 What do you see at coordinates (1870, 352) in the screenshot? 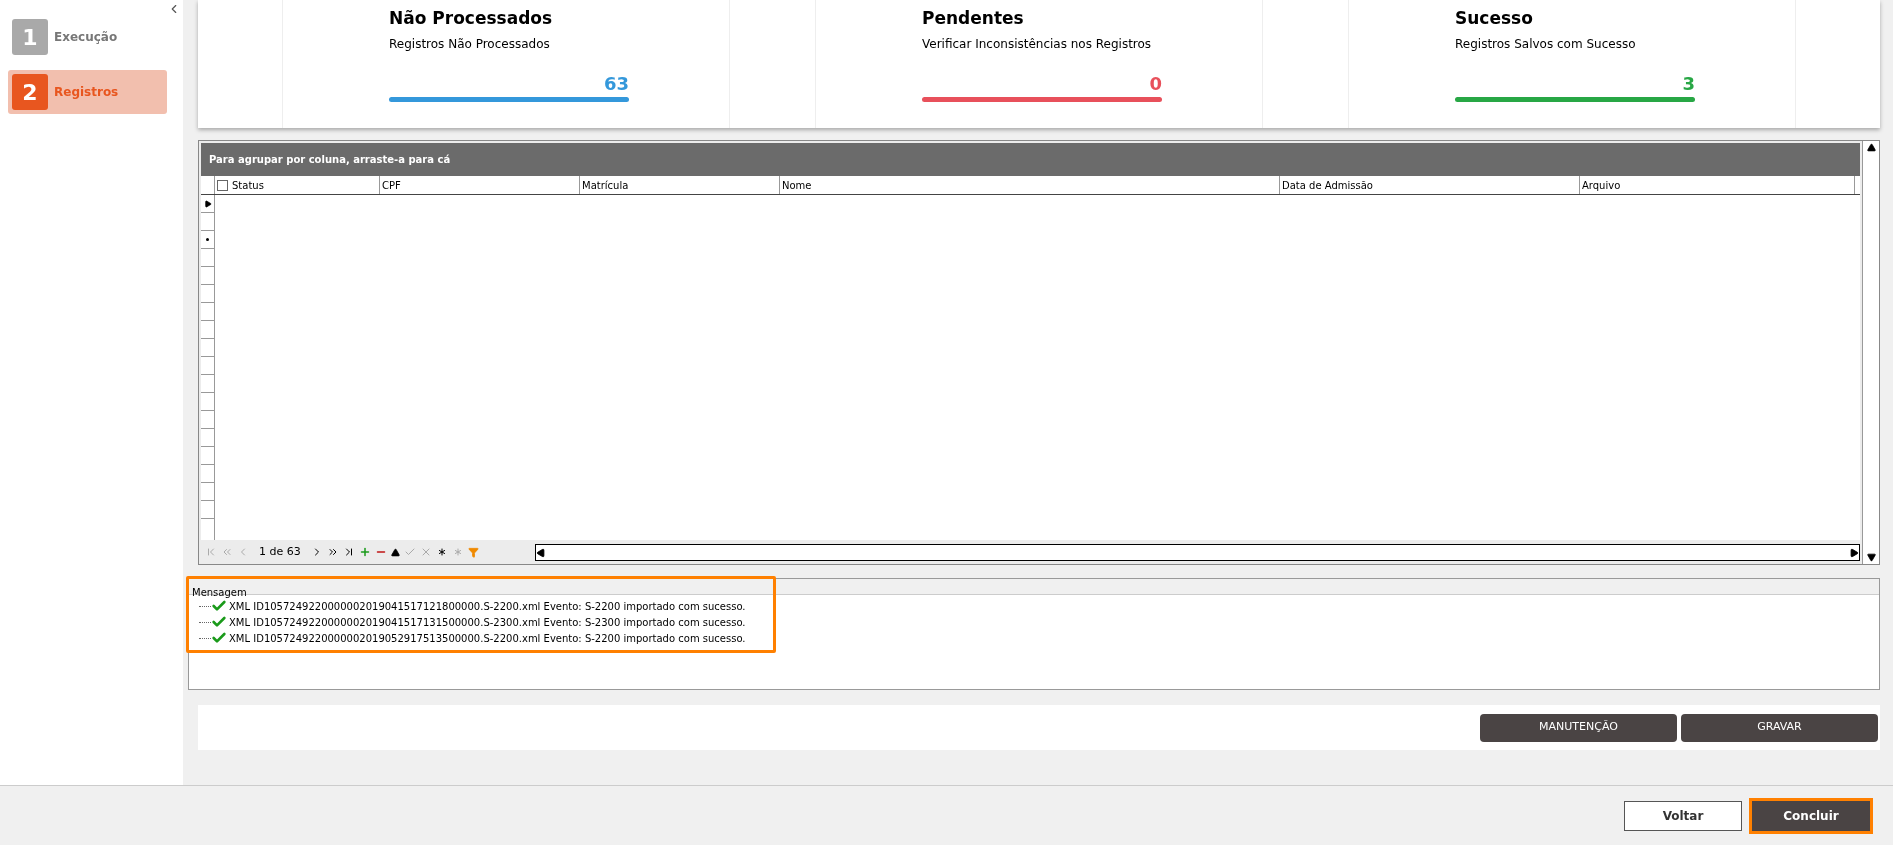
I see `vertical-scrollbar` at bounding box center [1870, 352].